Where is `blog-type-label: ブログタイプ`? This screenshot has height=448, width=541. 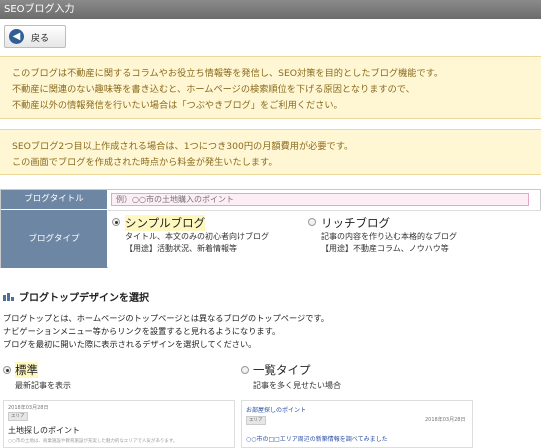
blog-type-label: ブログタイプ is located at coordinates (54, 239).